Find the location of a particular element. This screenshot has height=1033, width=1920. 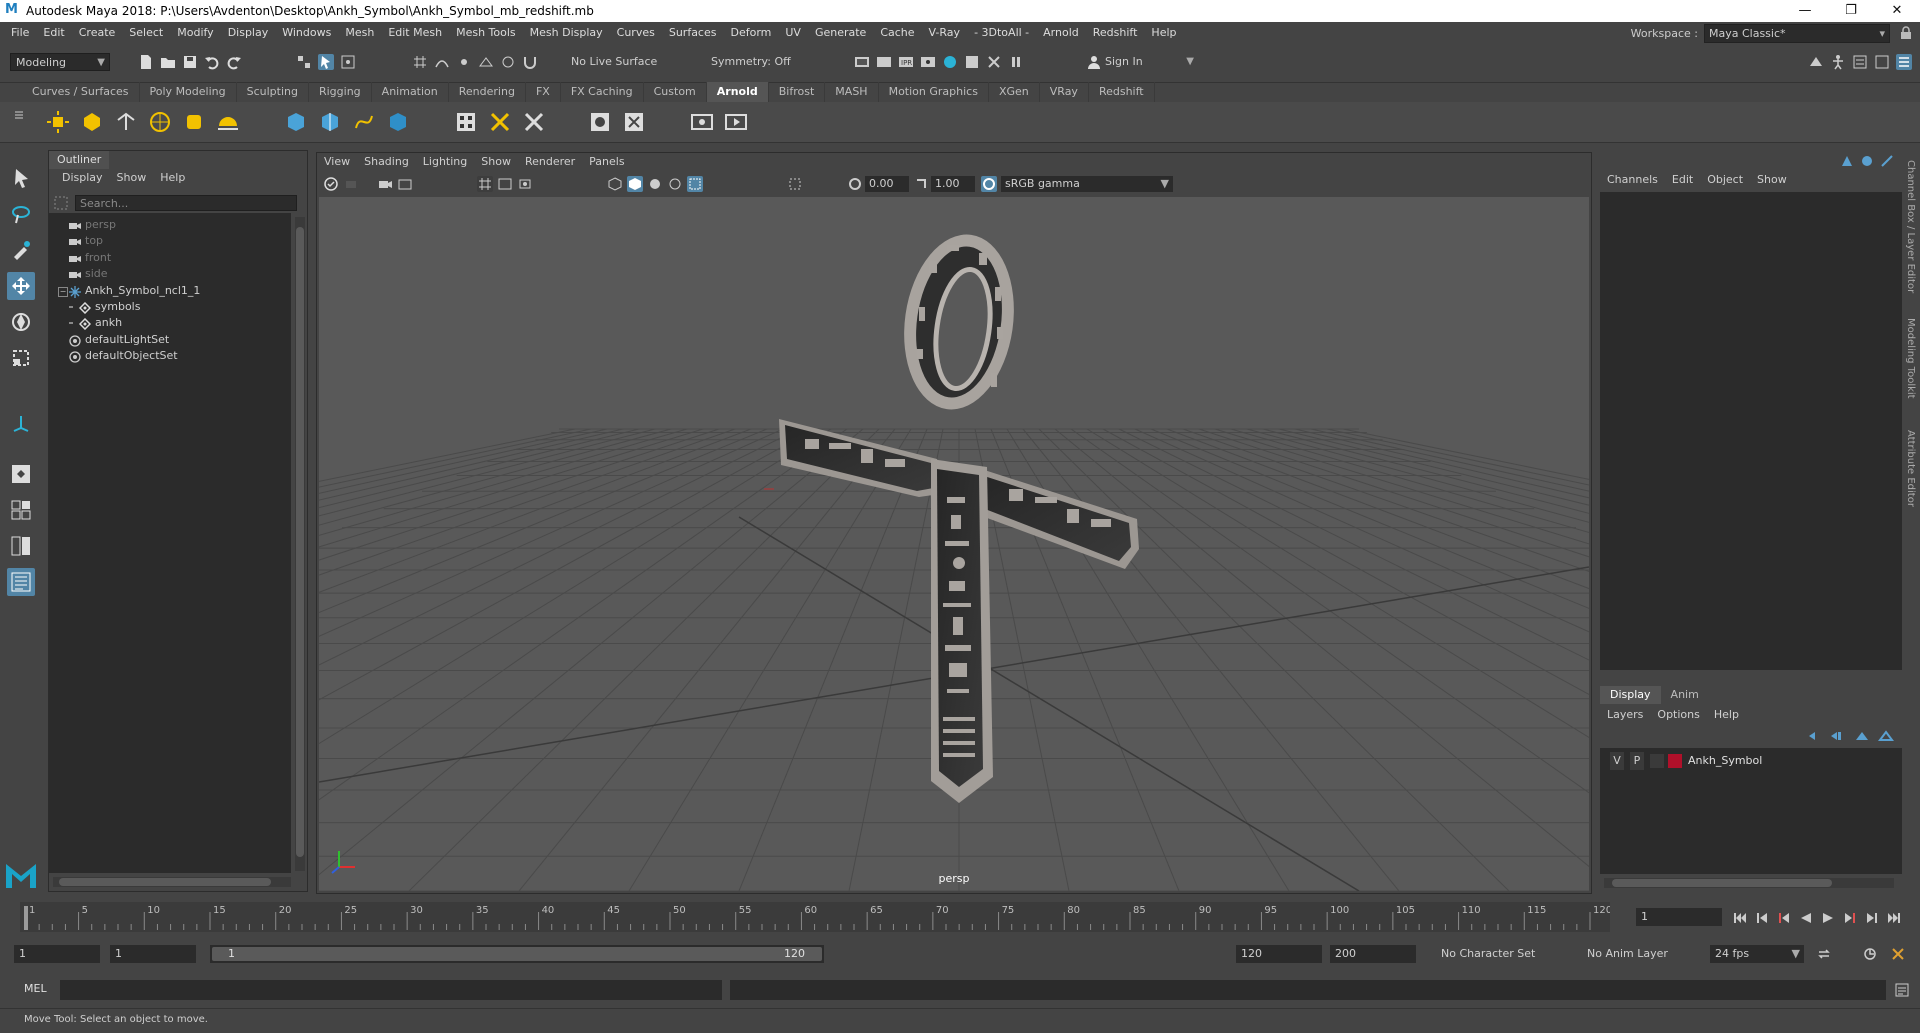

range-slider: 1 120 is located at coordinates (517, 954).